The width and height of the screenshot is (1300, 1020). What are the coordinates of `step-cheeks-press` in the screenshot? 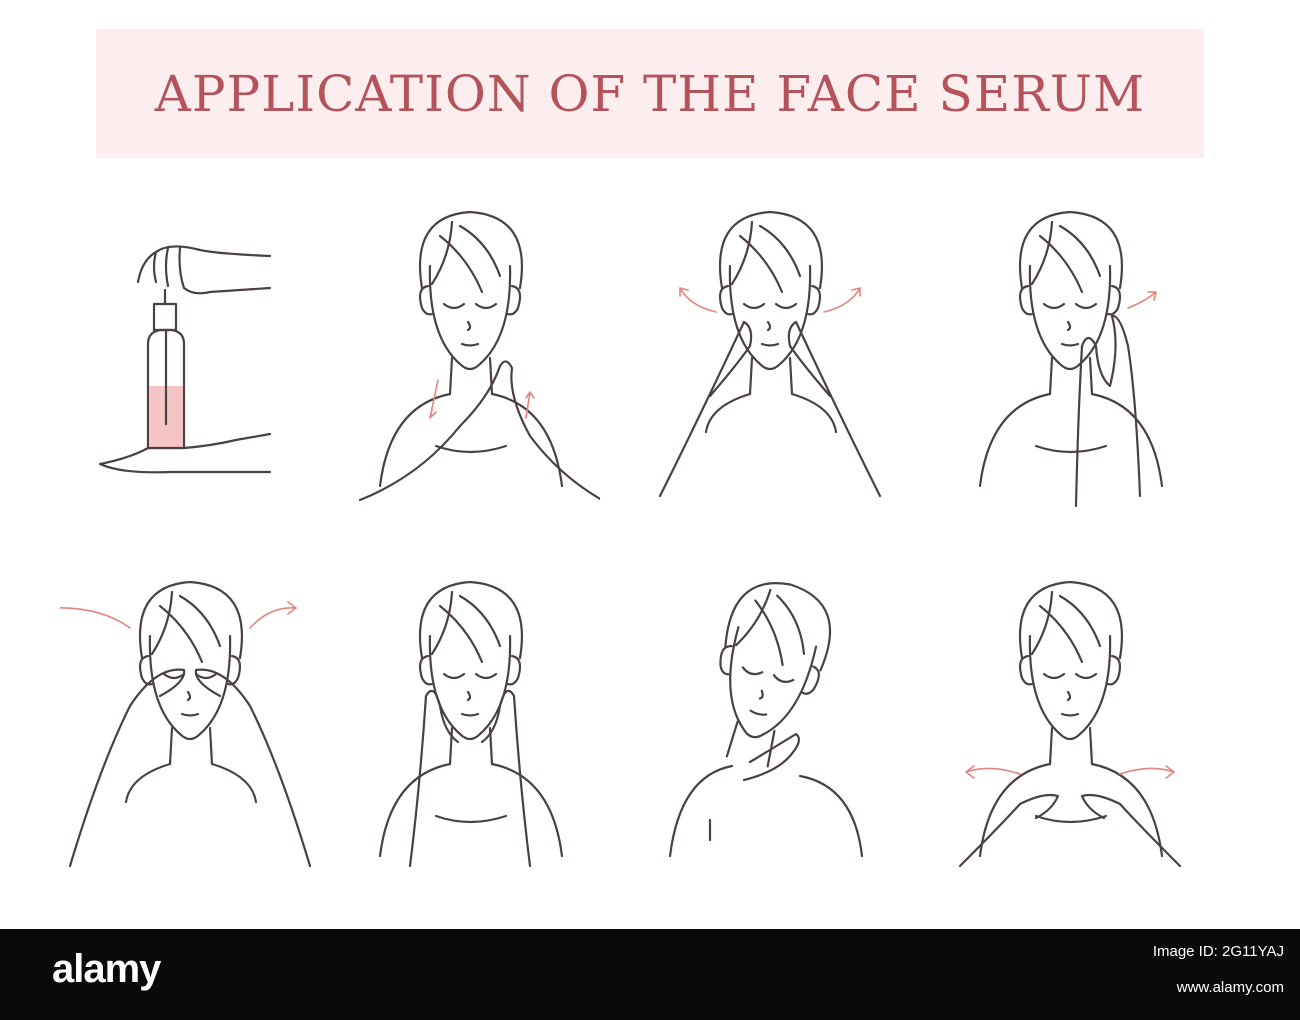 It's located at (470, 726).